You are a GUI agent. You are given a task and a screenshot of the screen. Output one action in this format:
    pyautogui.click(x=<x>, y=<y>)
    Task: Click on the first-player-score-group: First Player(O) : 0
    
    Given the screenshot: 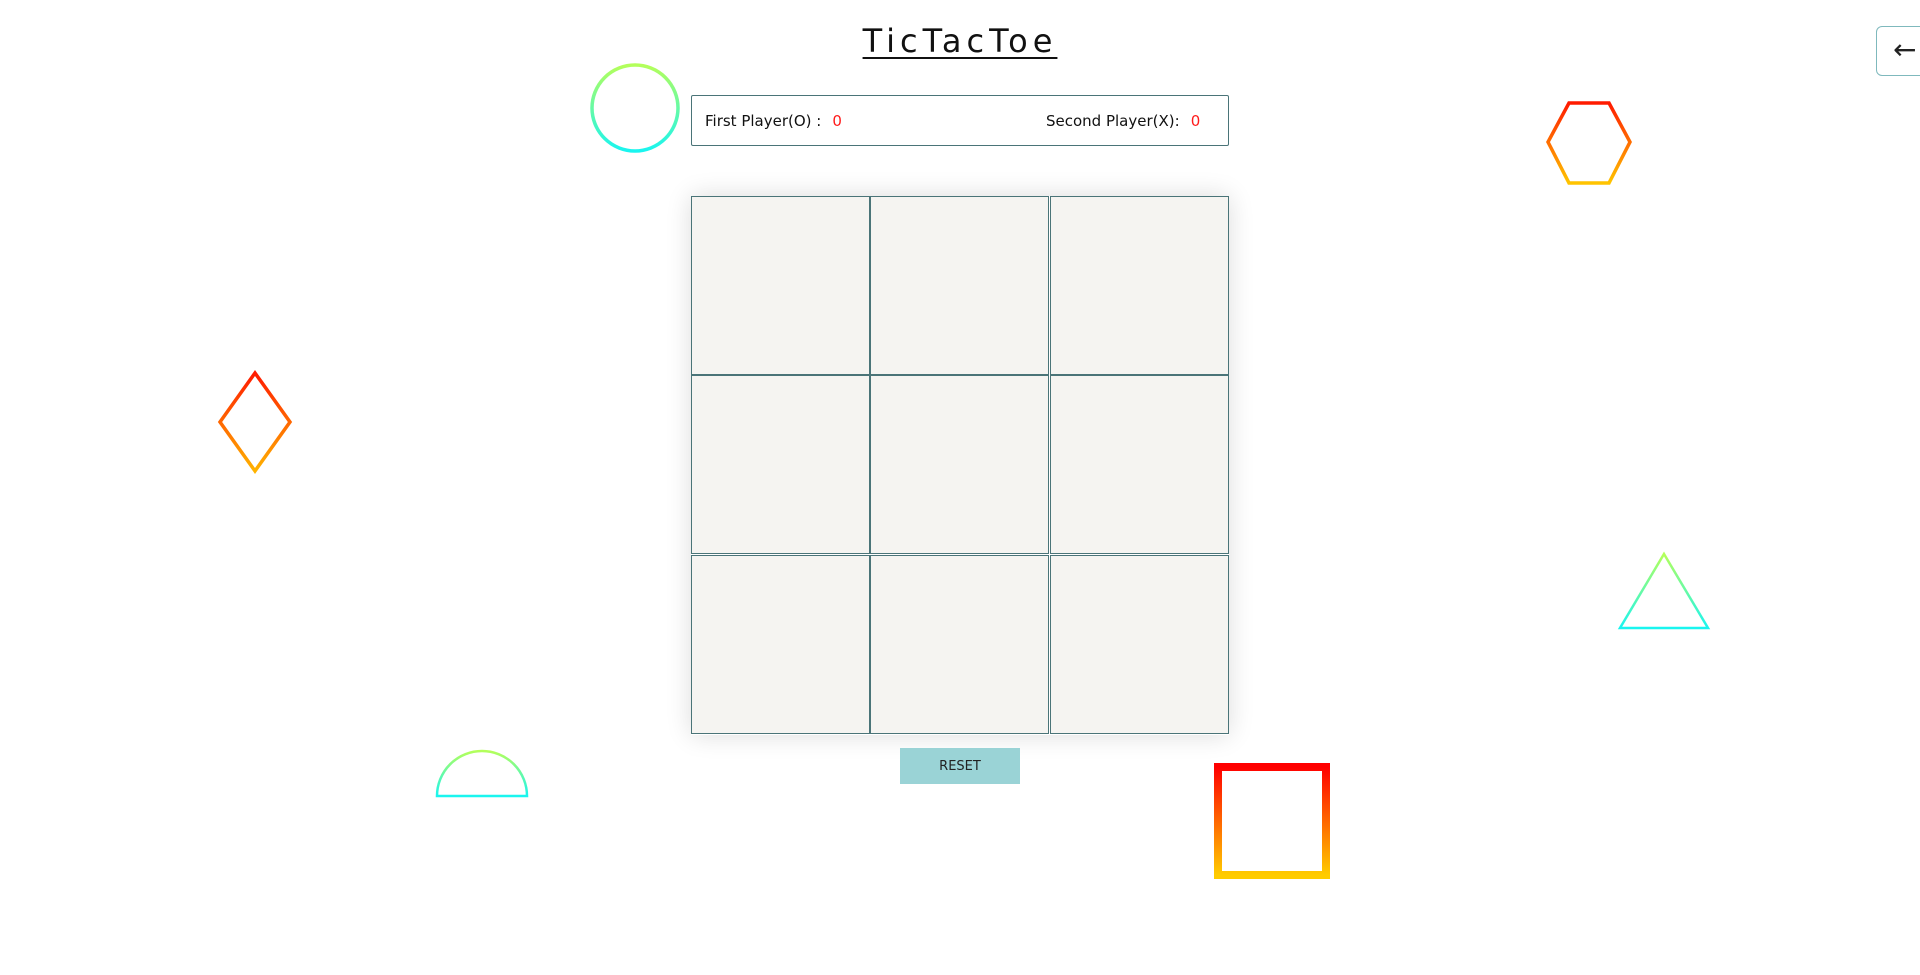 What is the action you would take?
    pyautogui.click(x=773, y=121)
    